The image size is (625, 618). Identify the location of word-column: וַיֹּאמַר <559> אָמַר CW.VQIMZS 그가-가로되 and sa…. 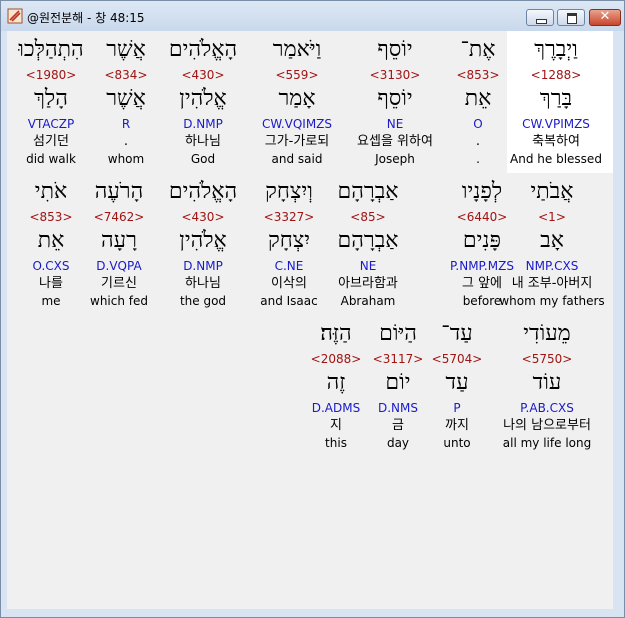
(297, 100).